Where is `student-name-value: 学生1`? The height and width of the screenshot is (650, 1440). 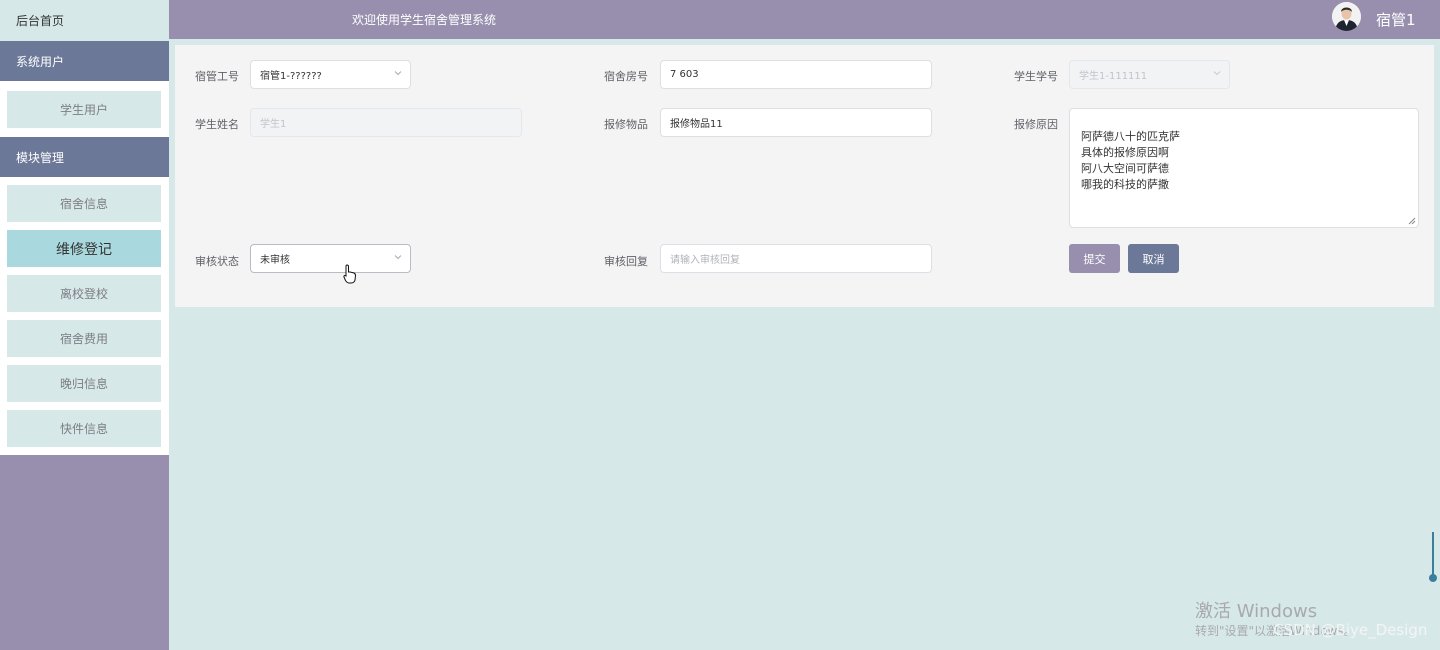
student-name-value: 学生1 is located at coordinates (273, 124).